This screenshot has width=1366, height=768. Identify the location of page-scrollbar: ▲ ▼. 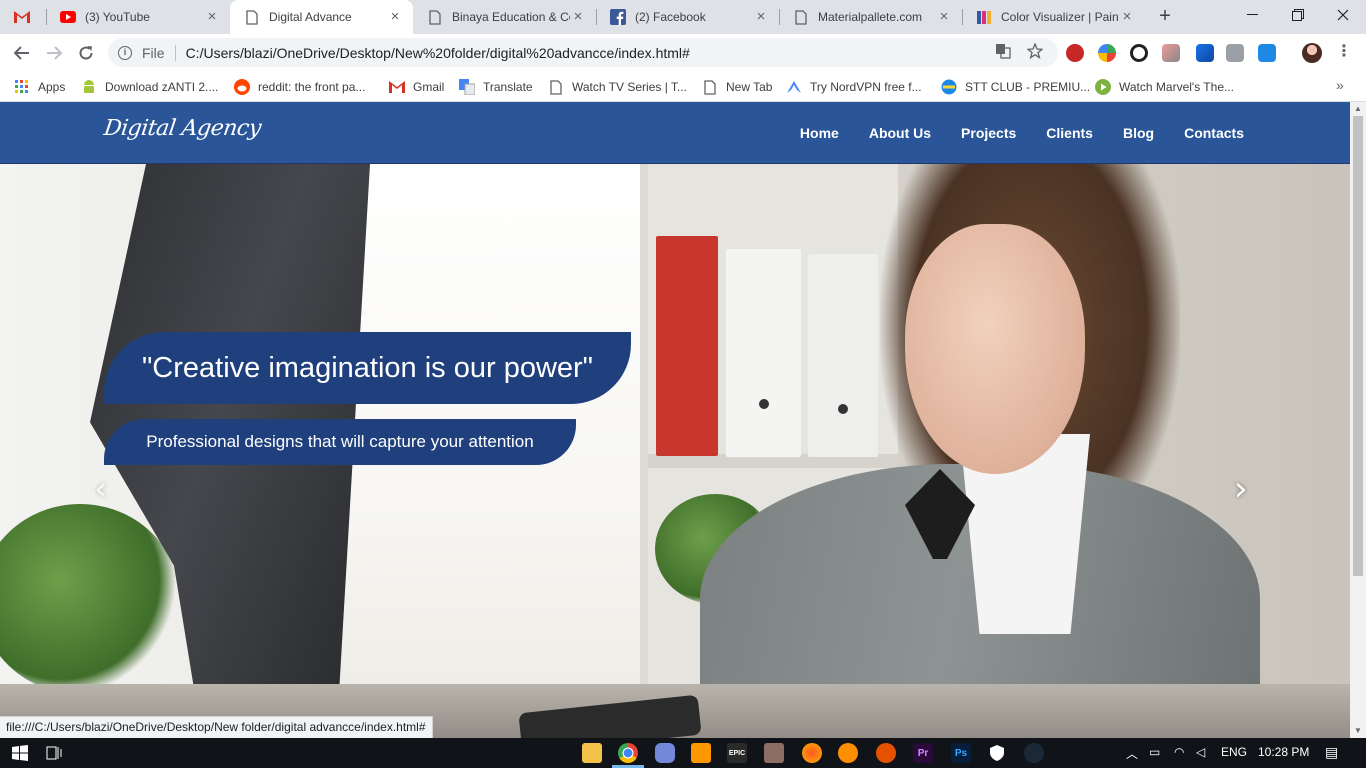
(1358, 420).